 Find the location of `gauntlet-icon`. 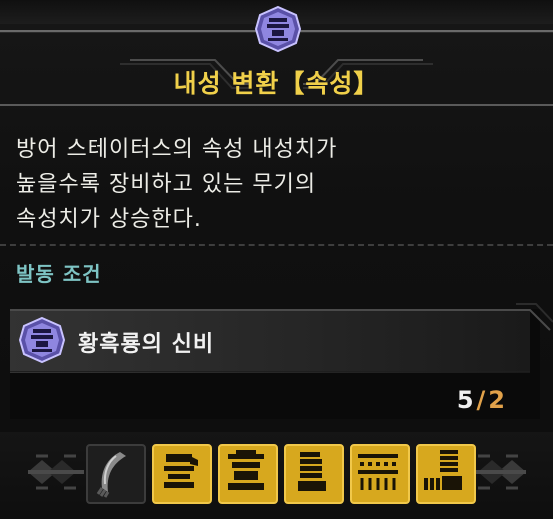

gauntlet-icon is located at coordinates (312, 471).